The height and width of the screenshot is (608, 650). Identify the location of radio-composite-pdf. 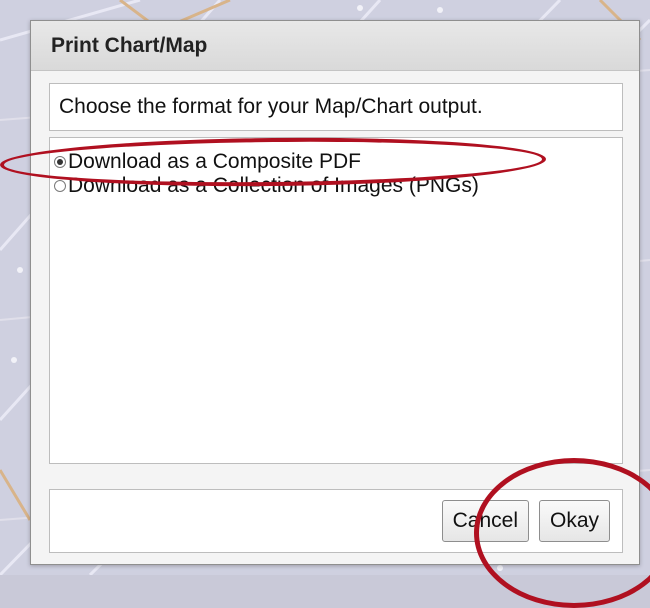
(60, 162).